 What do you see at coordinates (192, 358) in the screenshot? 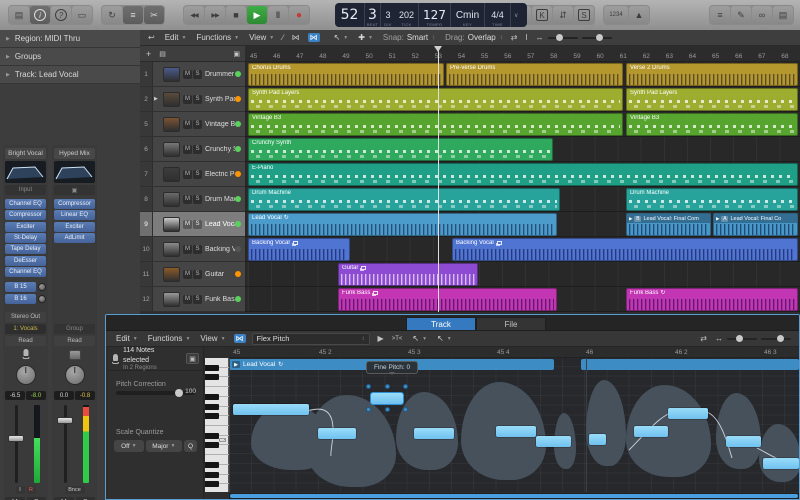
I see `local-inspector-icon: ▣` at bounding box center [192, 358].